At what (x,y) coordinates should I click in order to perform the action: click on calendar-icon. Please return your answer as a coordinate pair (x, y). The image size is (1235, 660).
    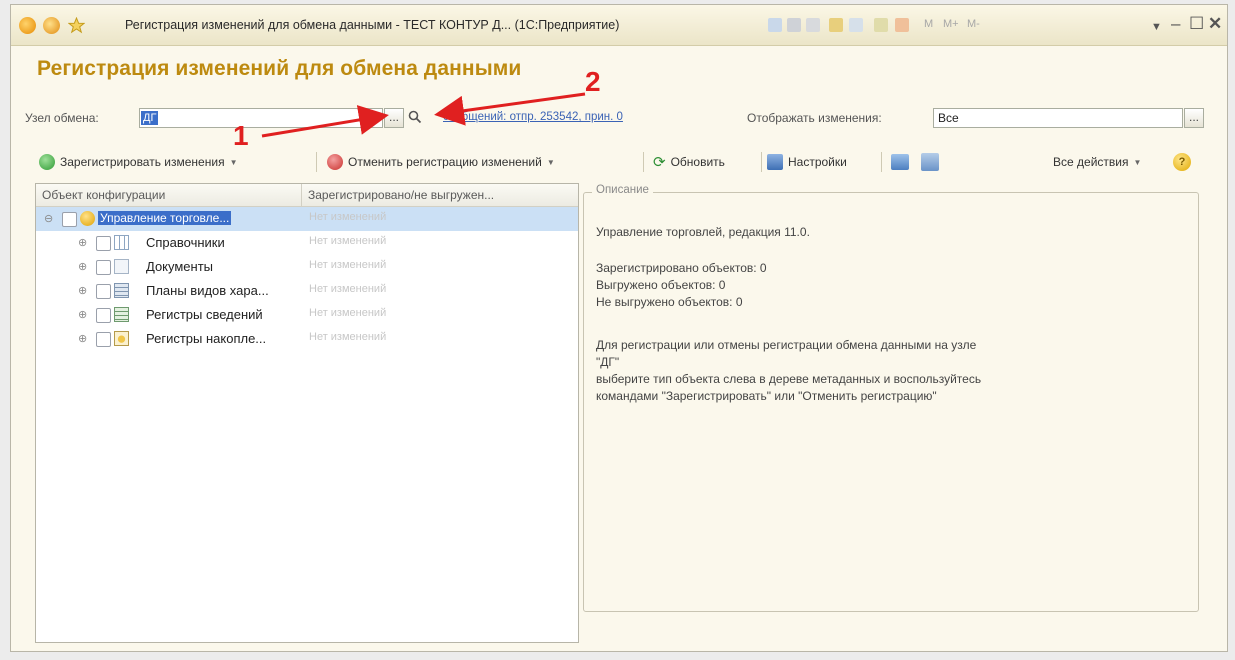
    Looking at the image, I should click on (902, 25).